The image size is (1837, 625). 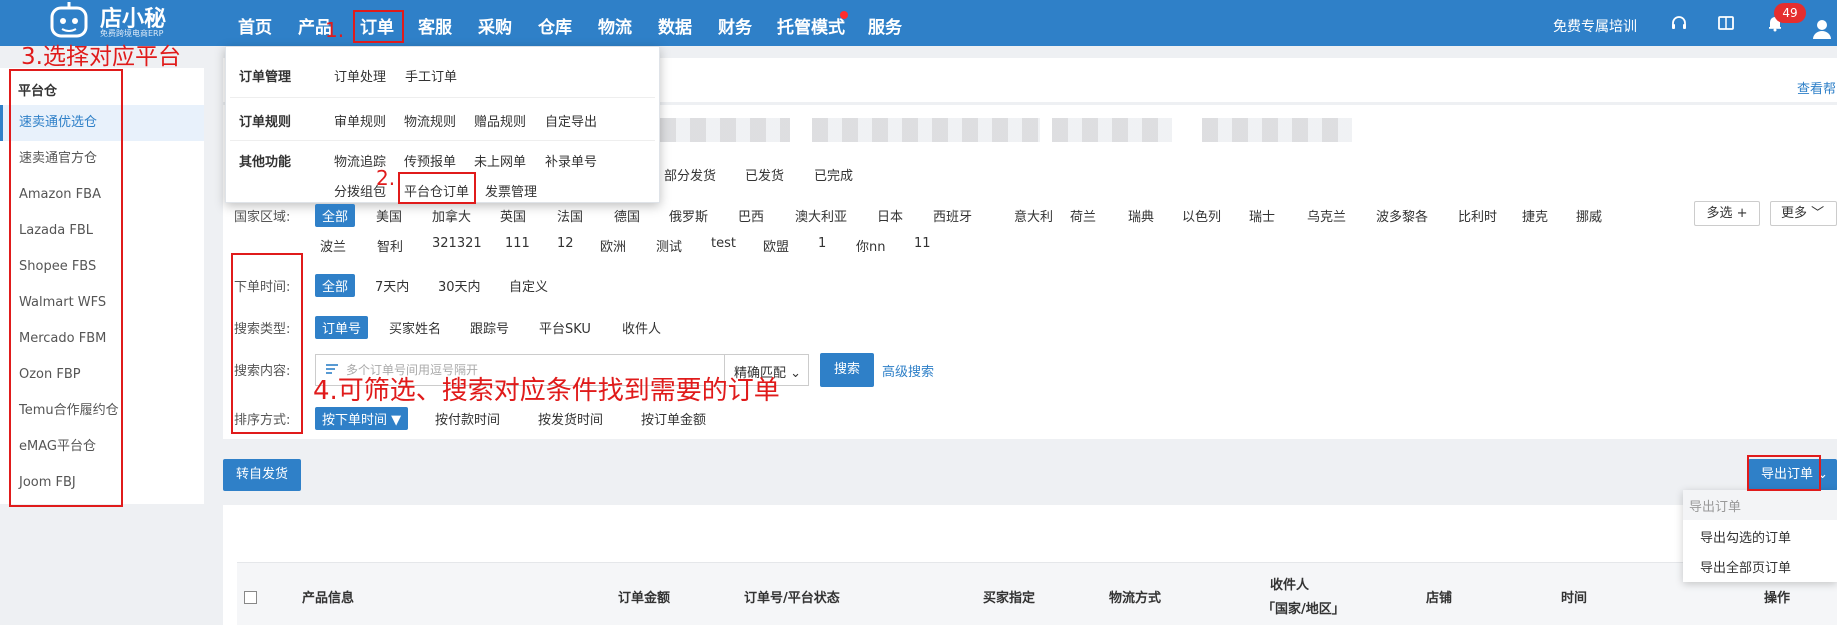 I want to click on export-dropdown-title: 导出订单, so click(x=1760, y=505).